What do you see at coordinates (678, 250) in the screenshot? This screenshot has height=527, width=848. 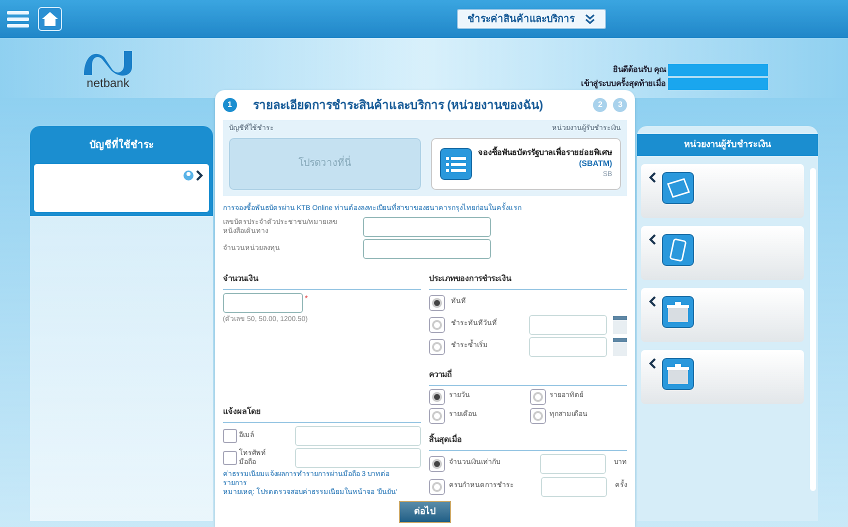 I see `phone-icon` at bounding box center [678, 250].